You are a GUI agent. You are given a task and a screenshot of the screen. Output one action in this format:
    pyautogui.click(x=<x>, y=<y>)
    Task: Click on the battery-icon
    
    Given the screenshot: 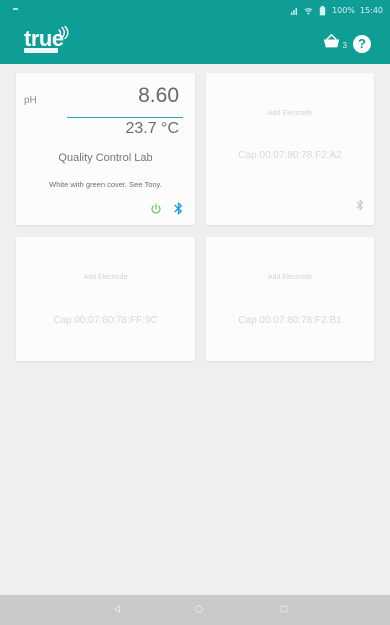 What is the action you would take?
    pyautogui.click(x=322, y=11)
    